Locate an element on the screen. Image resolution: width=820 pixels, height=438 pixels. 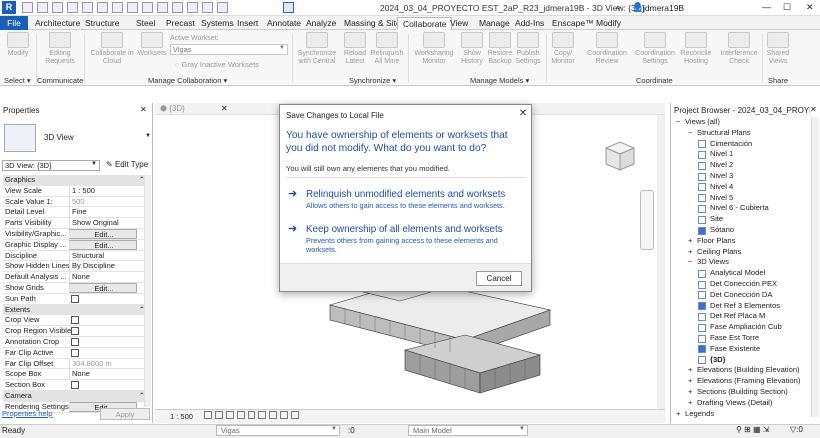
tab-annotate: Annotate is located at coordinates (284, 23).